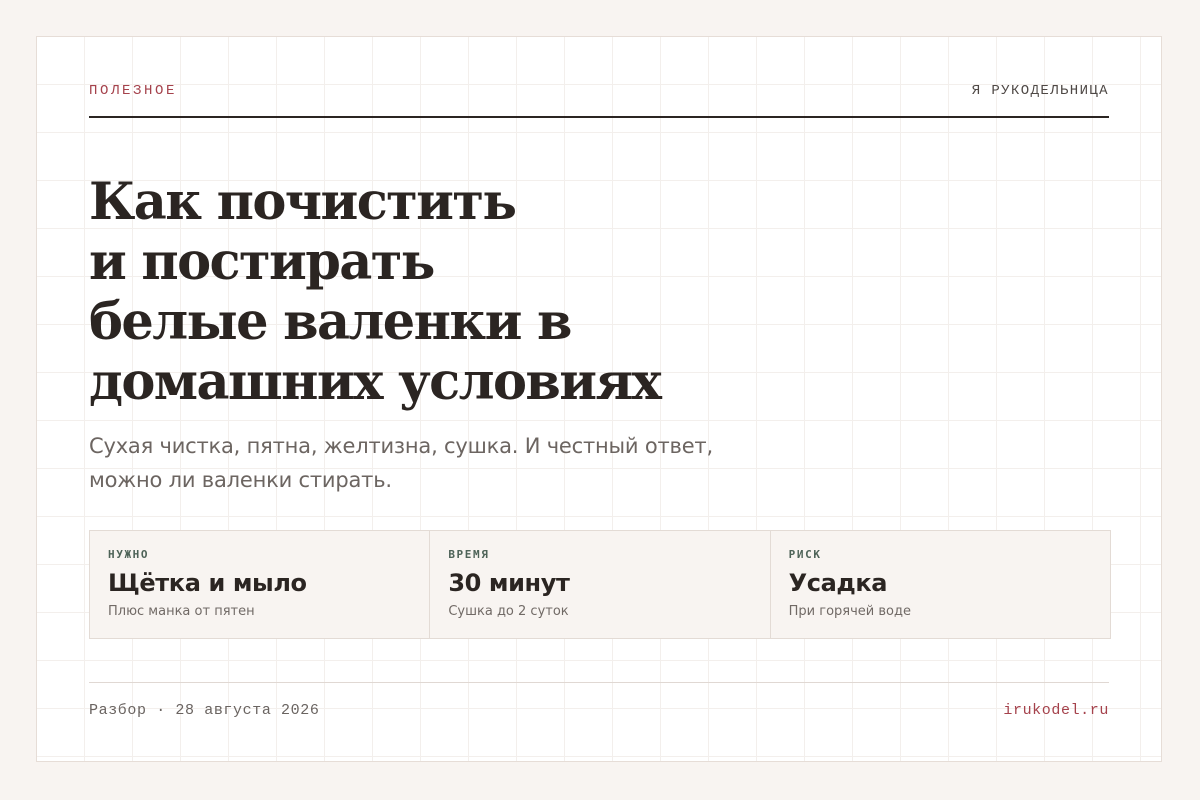 The height and width of the screenshot is (800, 1200). I want to click on site-link: irukodel.ru, so click(1056, 710).